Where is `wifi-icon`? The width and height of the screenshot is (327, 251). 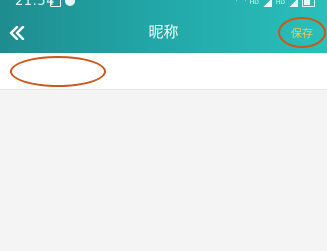 wifi-icon is located at coordinates (241, 3).